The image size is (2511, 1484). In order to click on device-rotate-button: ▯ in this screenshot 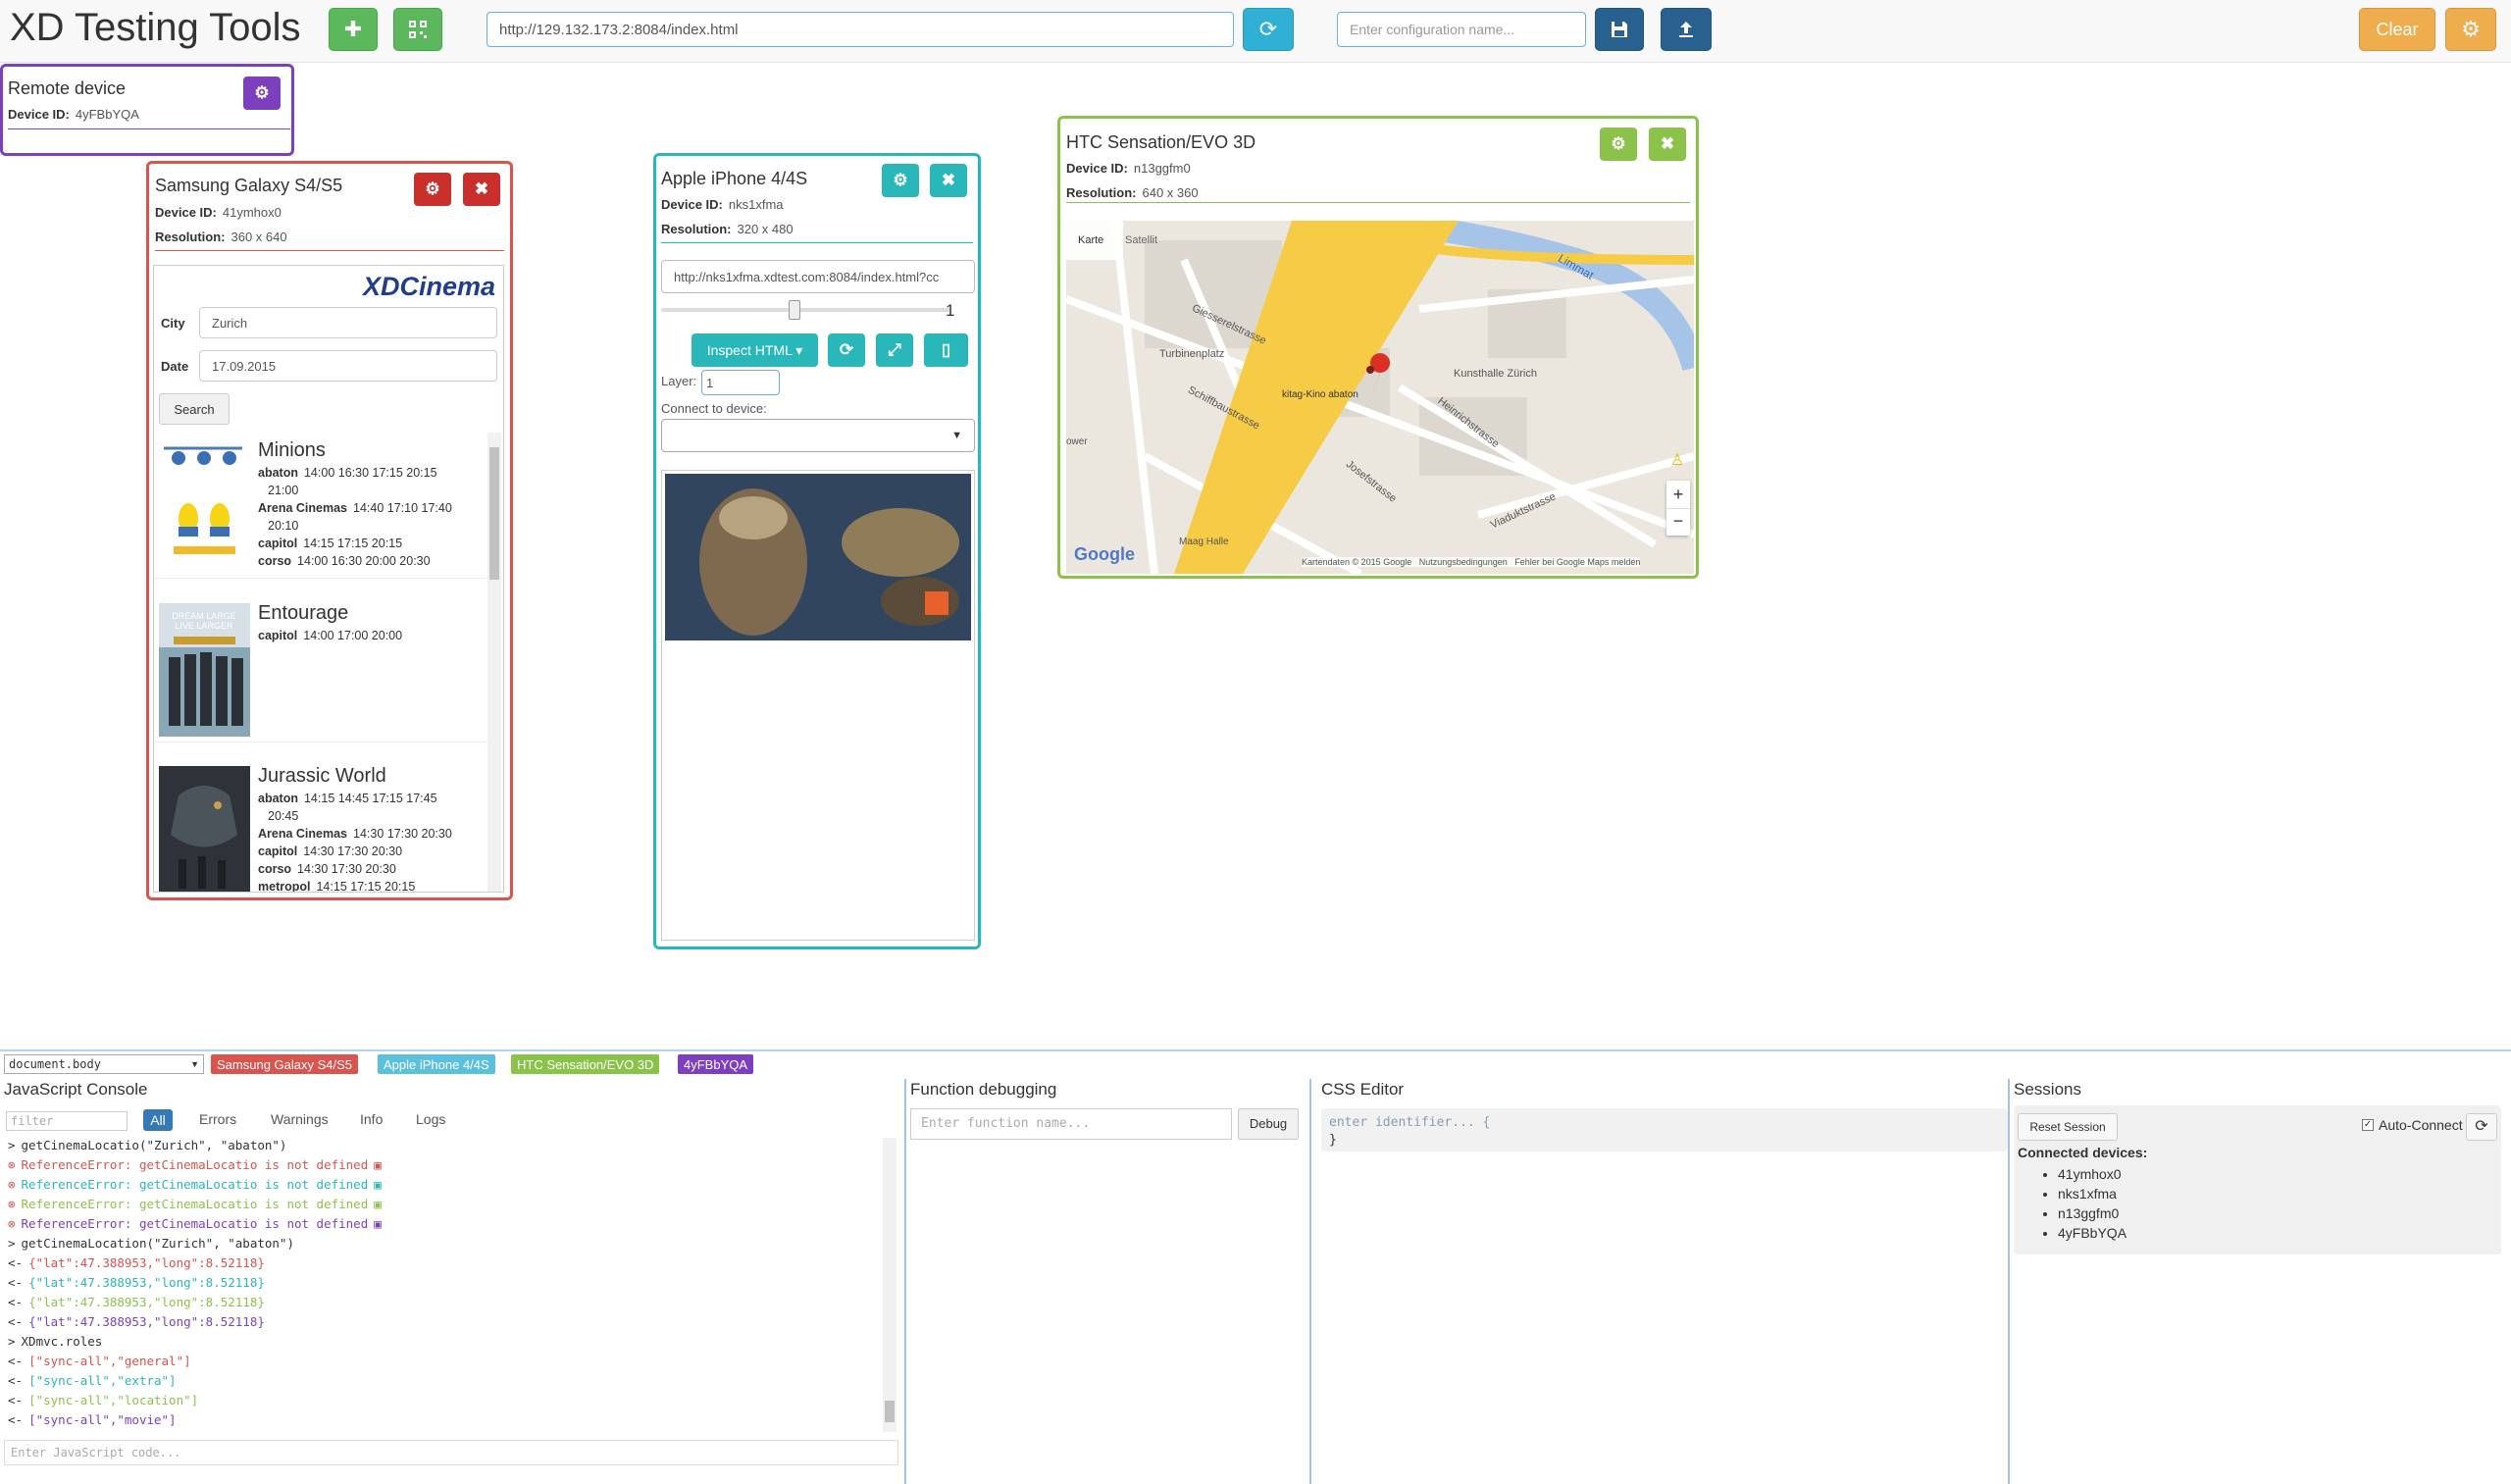, I will do `click(946, 350)`.